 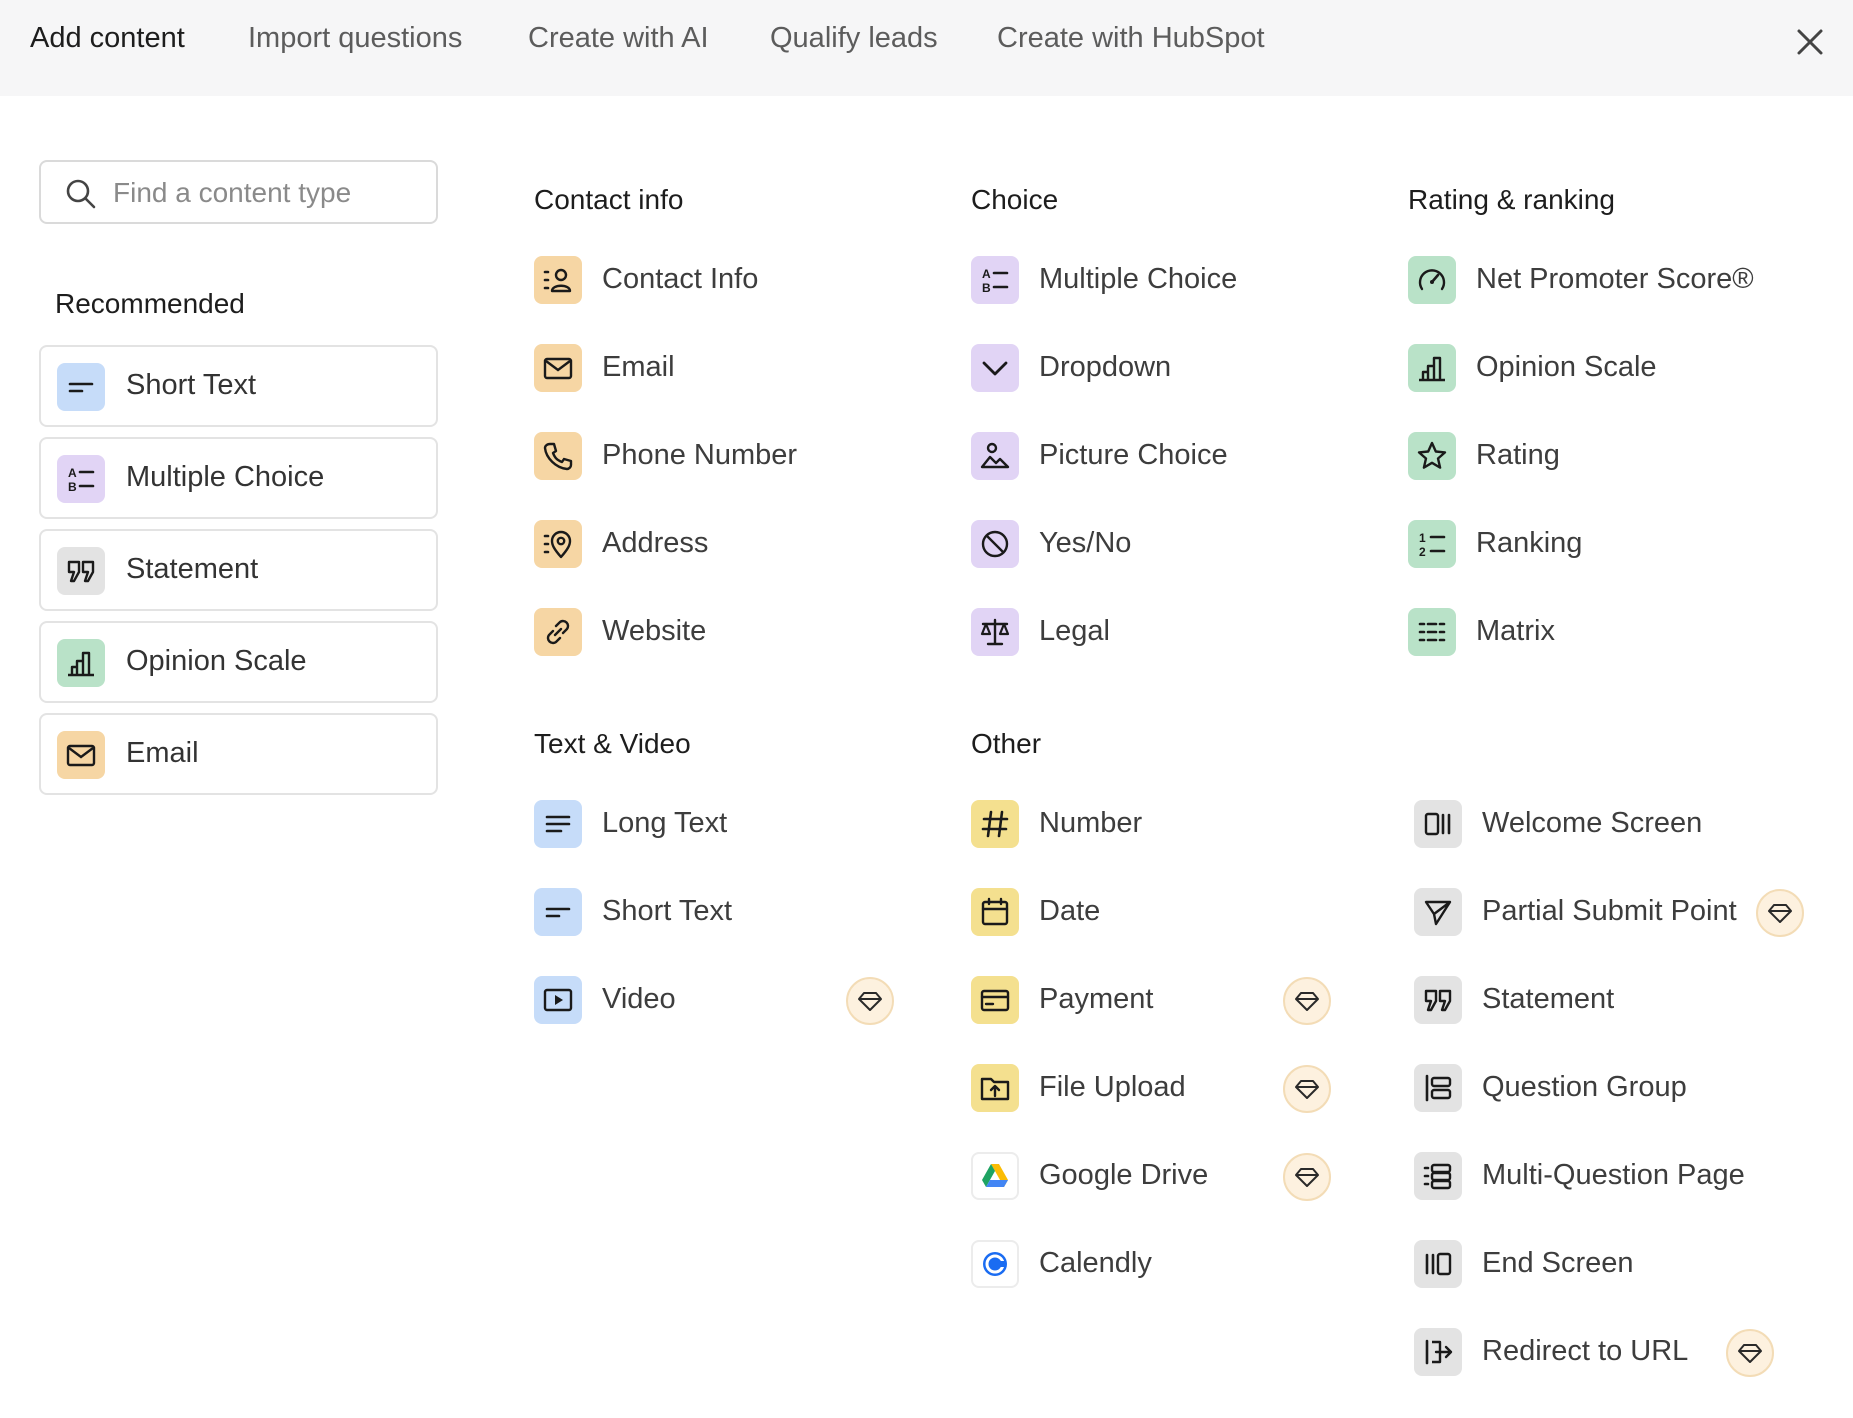 I want to click on recommended-item-label: Statement, so click(x=192, y=569).